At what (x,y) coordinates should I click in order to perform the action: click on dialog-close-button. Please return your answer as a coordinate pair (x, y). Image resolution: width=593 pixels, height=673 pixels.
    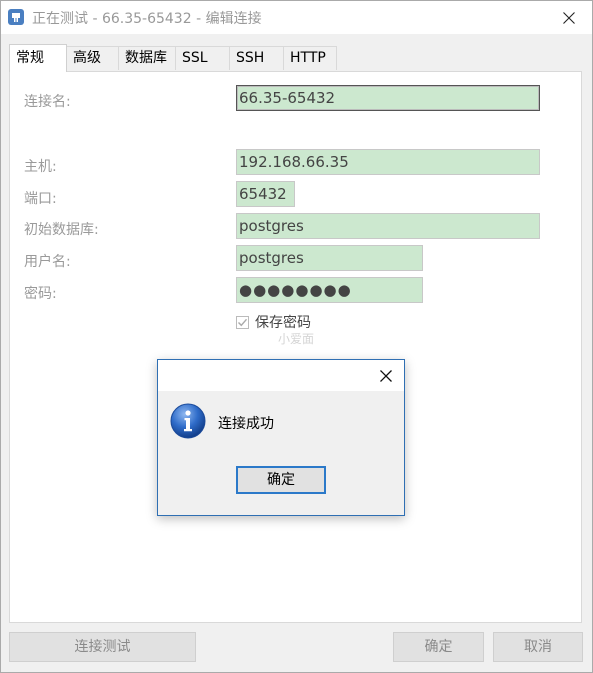
    Looking at the image, I should click on (386, 376).